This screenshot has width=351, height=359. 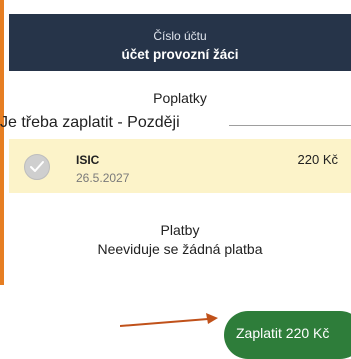 I want to click on fee-amount: 220 Kč, so click(x=317, y=159).